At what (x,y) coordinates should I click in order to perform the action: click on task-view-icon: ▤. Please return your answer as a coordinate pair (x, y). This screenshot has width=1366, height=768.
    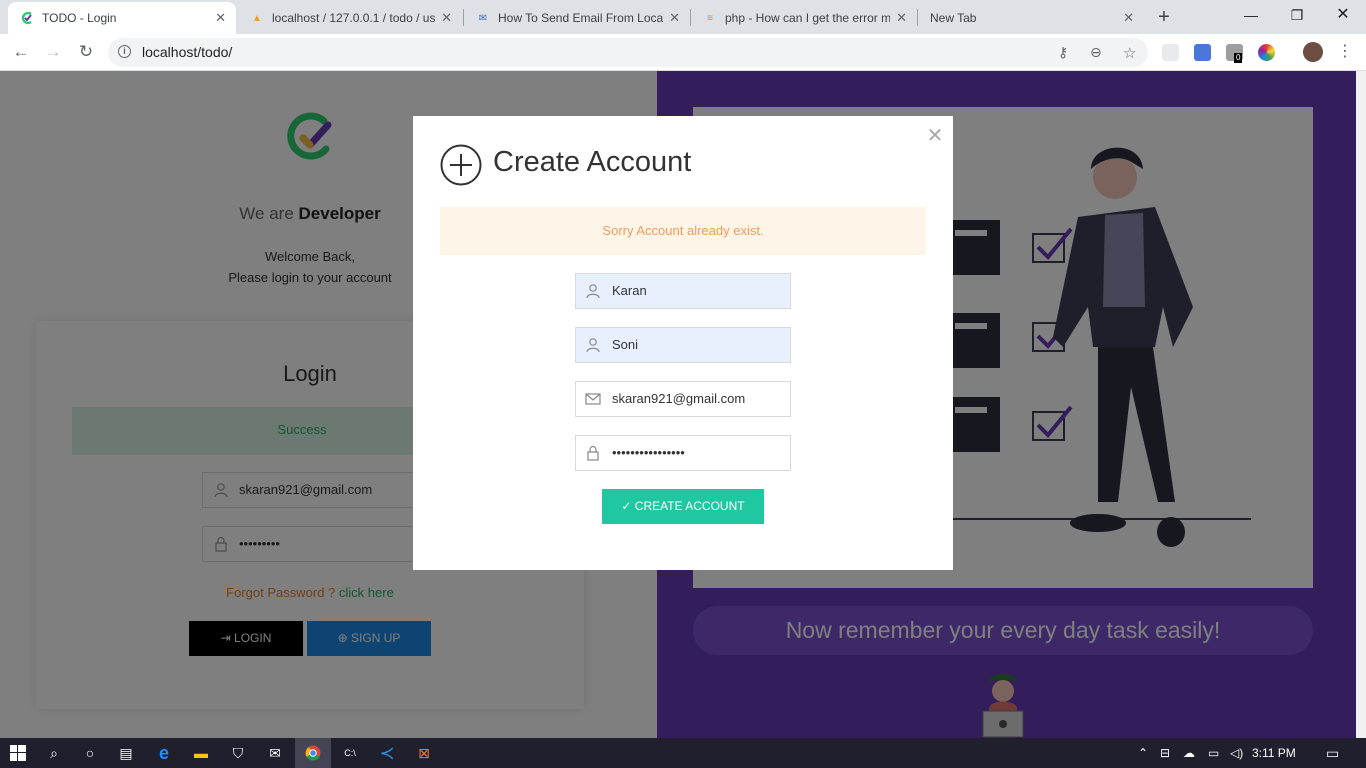
    Looking at the image, I should click on (126, 753).